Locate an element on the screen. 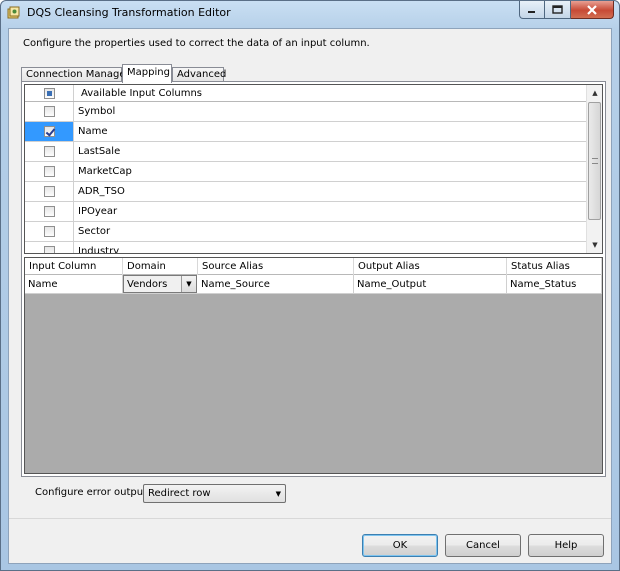  error-output-select: Redirect row ▼ is located at coordinates (214, 493).